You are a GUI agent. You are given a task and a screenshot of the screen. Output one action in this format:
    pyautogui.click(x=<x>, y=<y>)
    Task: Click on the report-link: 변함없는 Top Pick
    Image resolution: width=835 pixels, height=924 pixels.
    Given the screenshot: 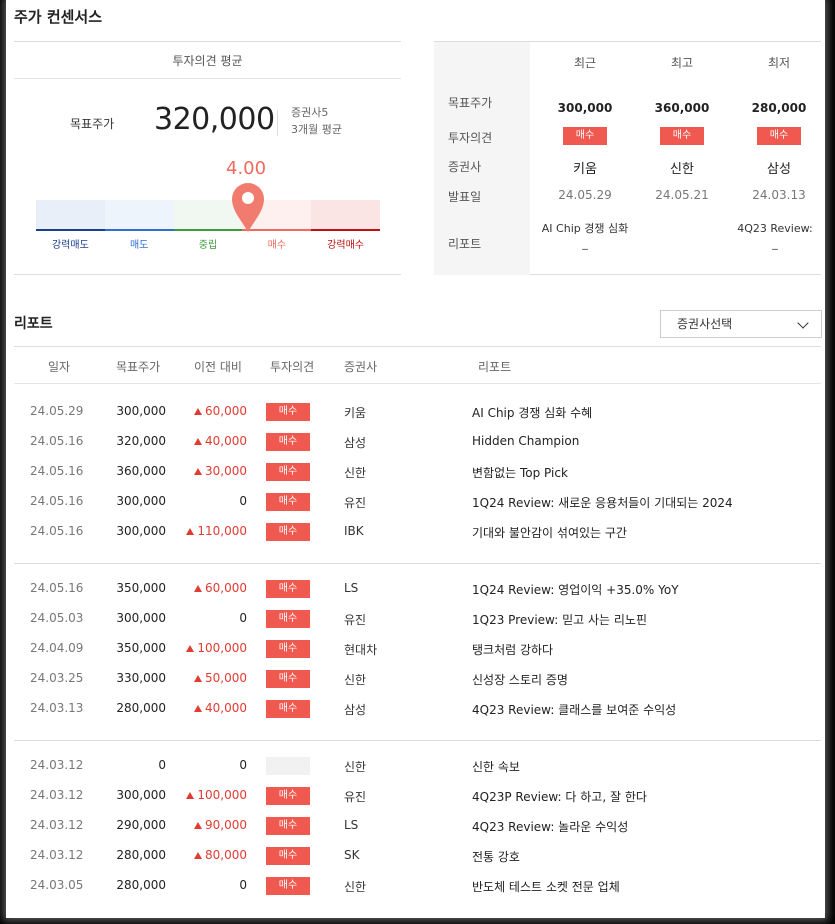 What is the action you would take?
    pyautogui.click(x=520, y=472)
    